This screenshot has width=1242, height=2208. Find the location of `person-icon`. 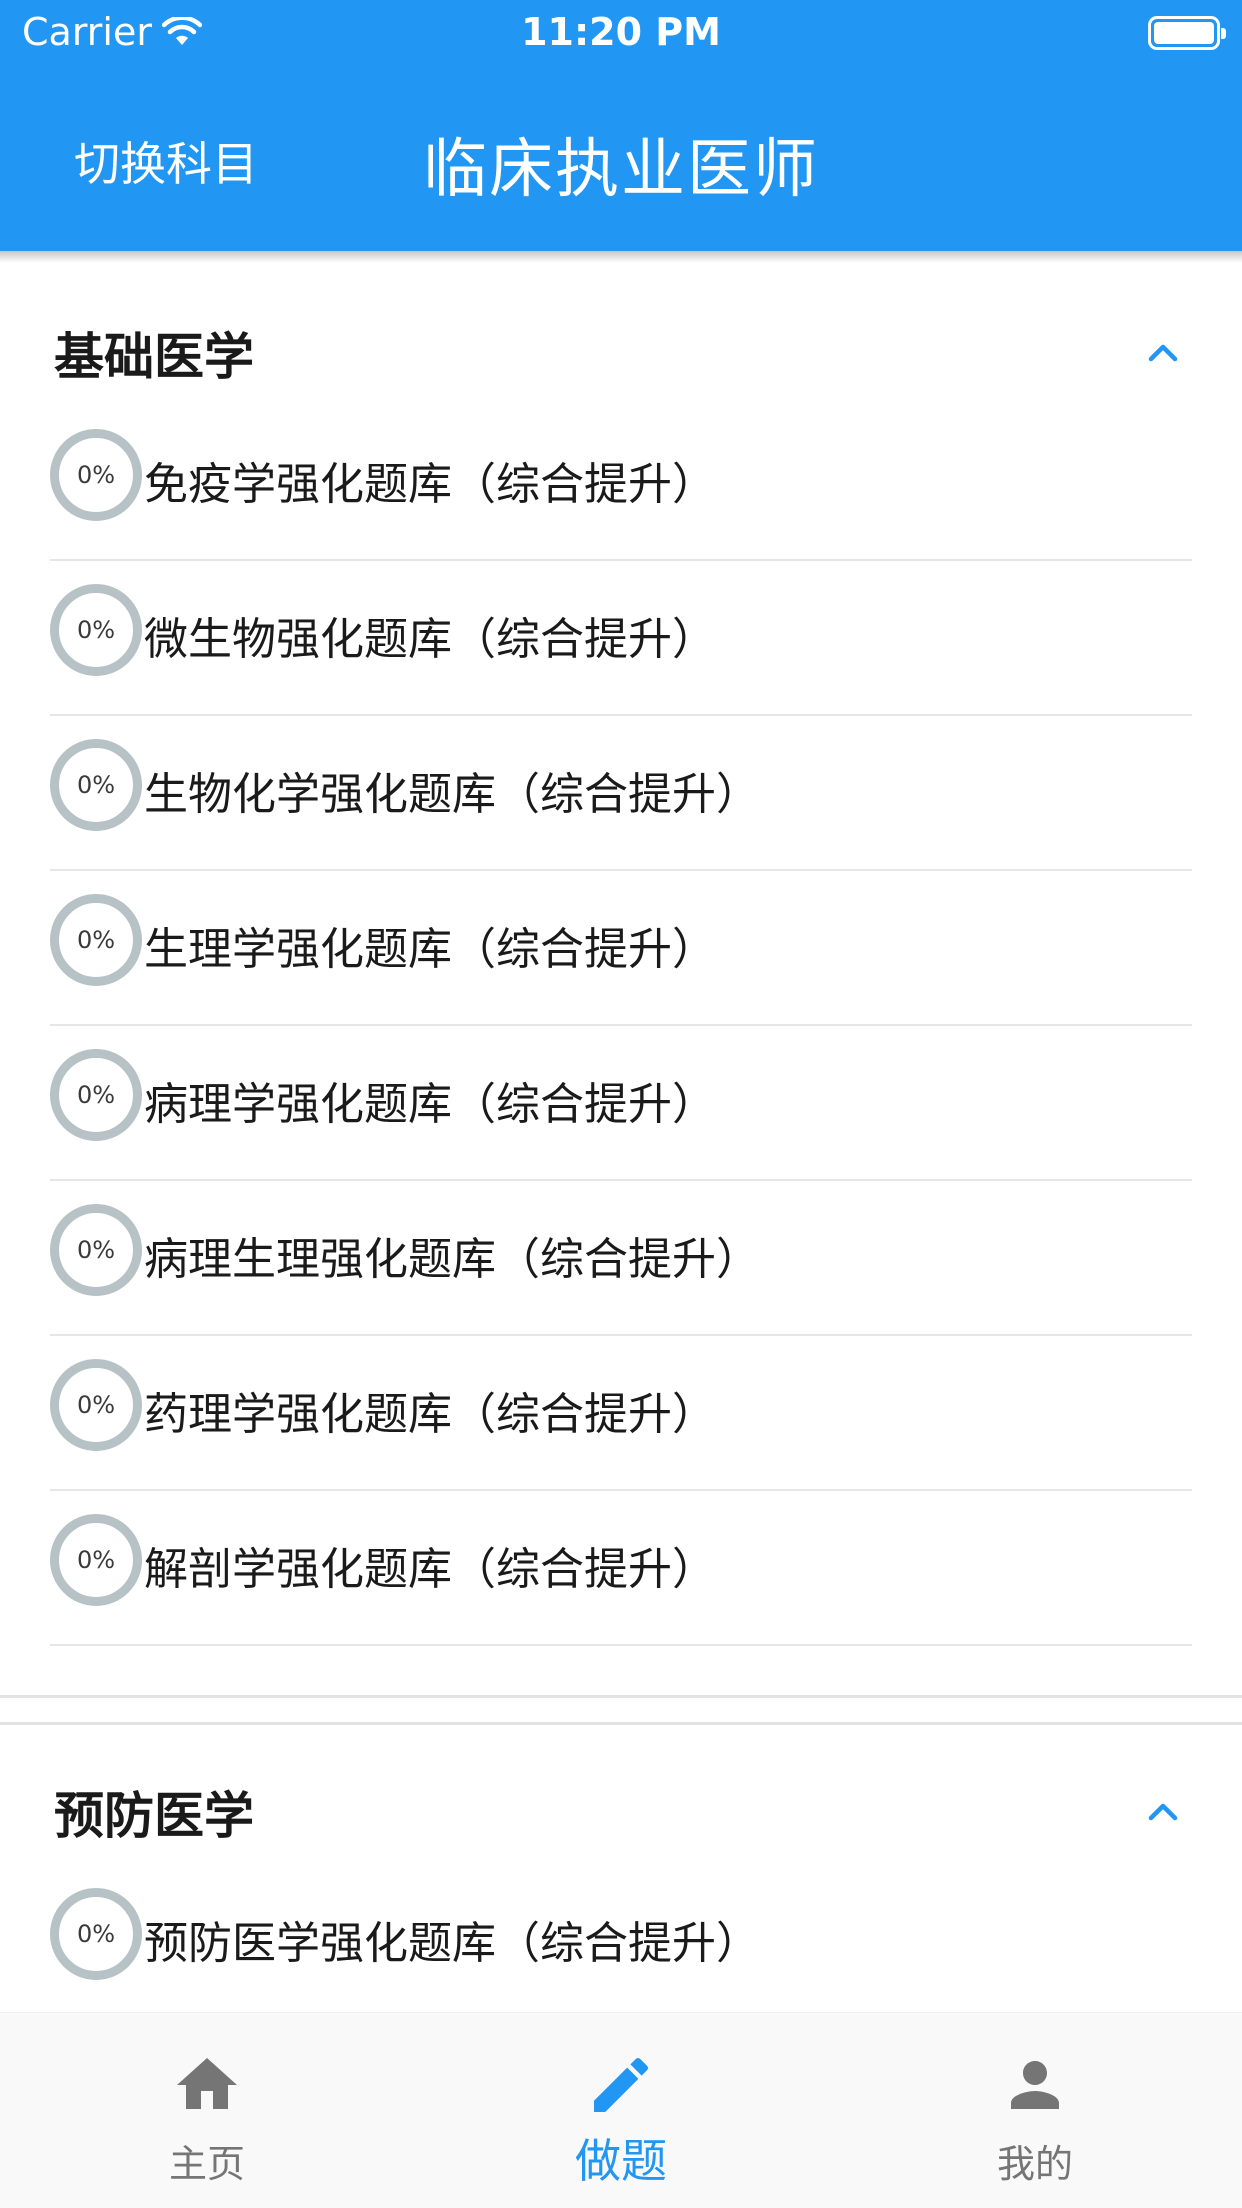

person-icon is located at coordinates (1035, 2085).